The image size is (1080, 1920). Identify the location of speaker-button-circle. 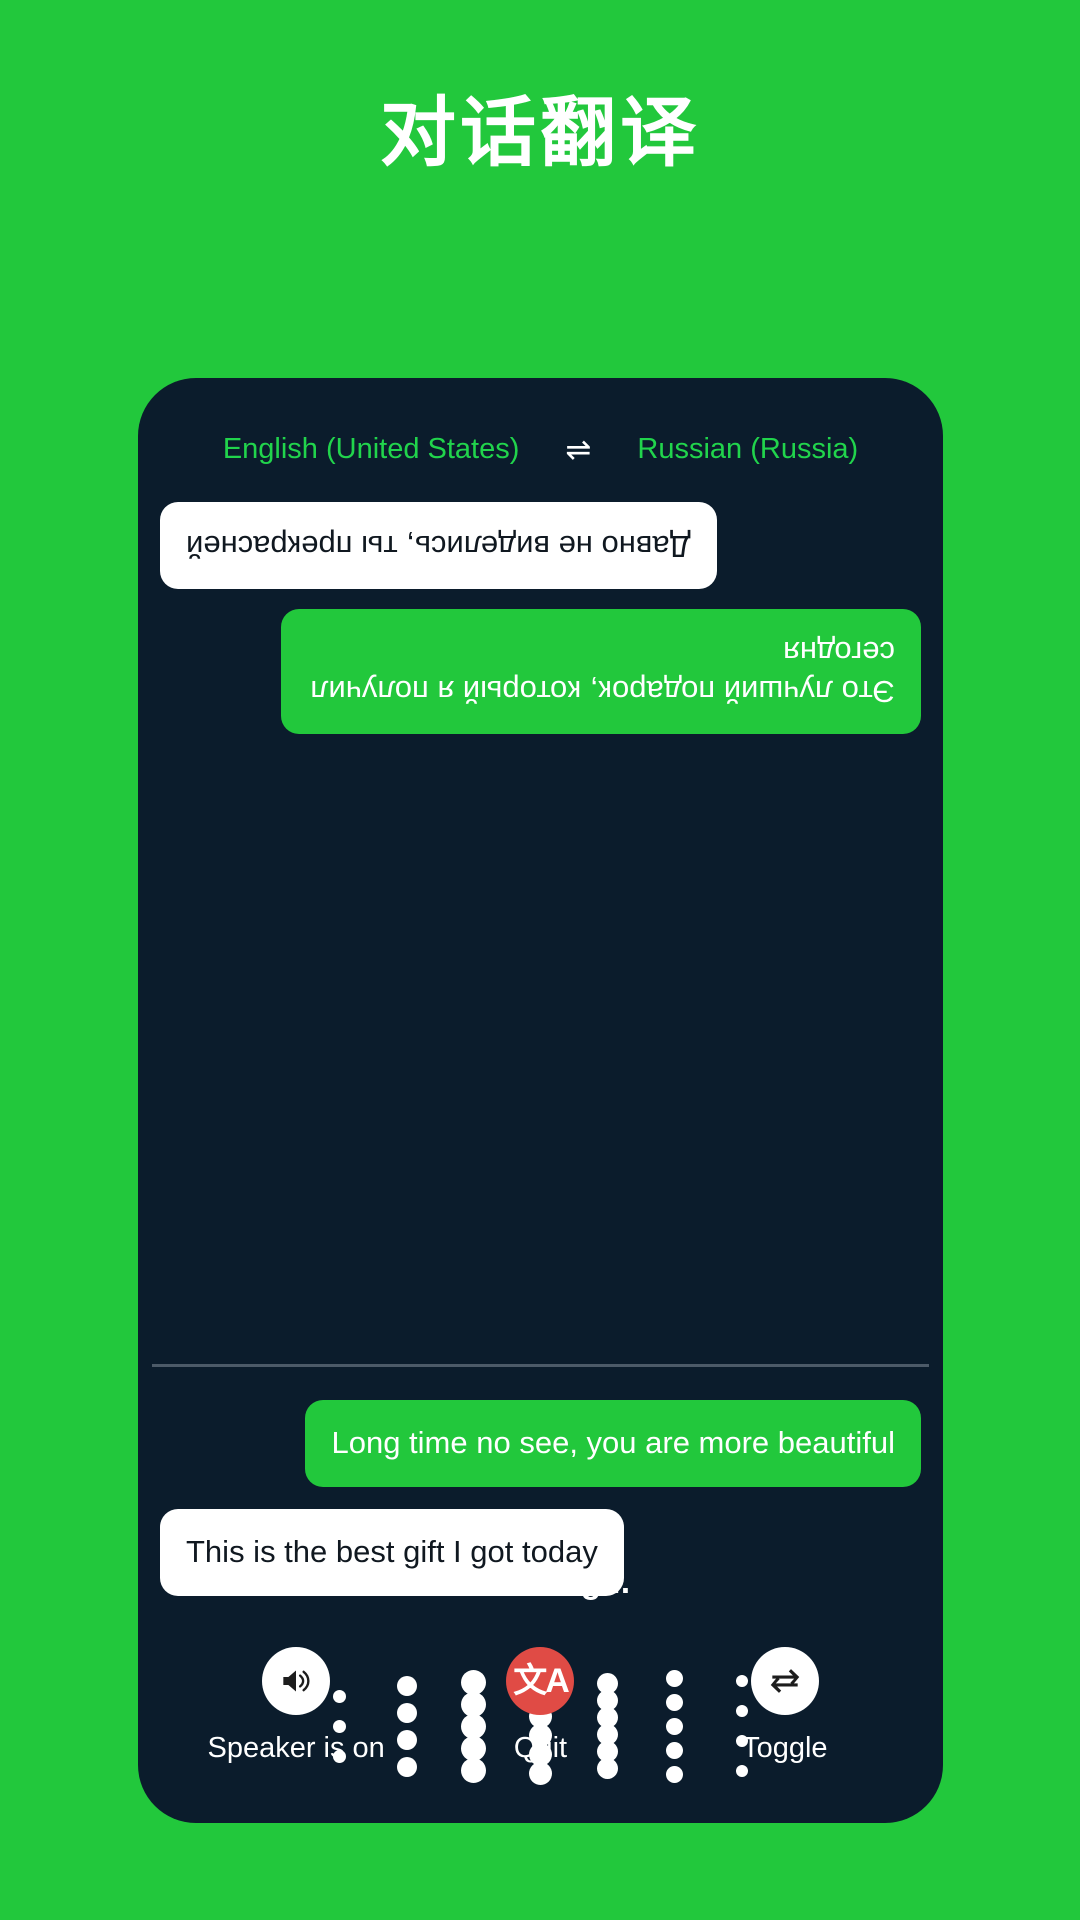
(296, 1681).